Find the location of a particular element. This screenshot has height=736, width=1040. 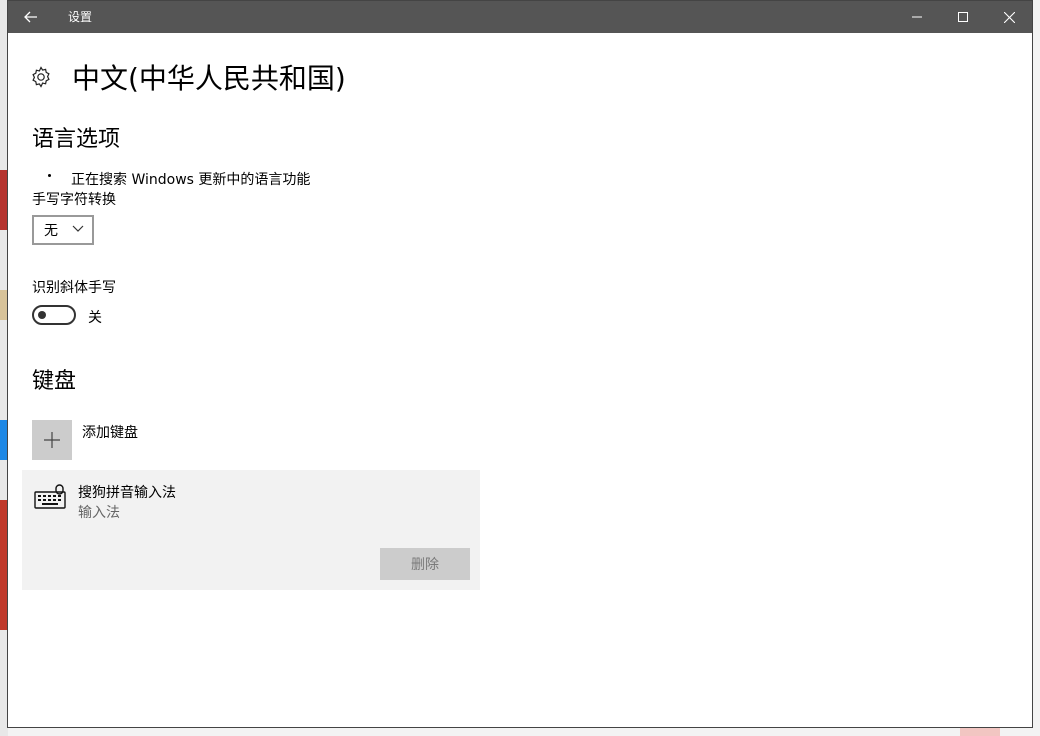

gear-icon is located at coordinates (41, 77).